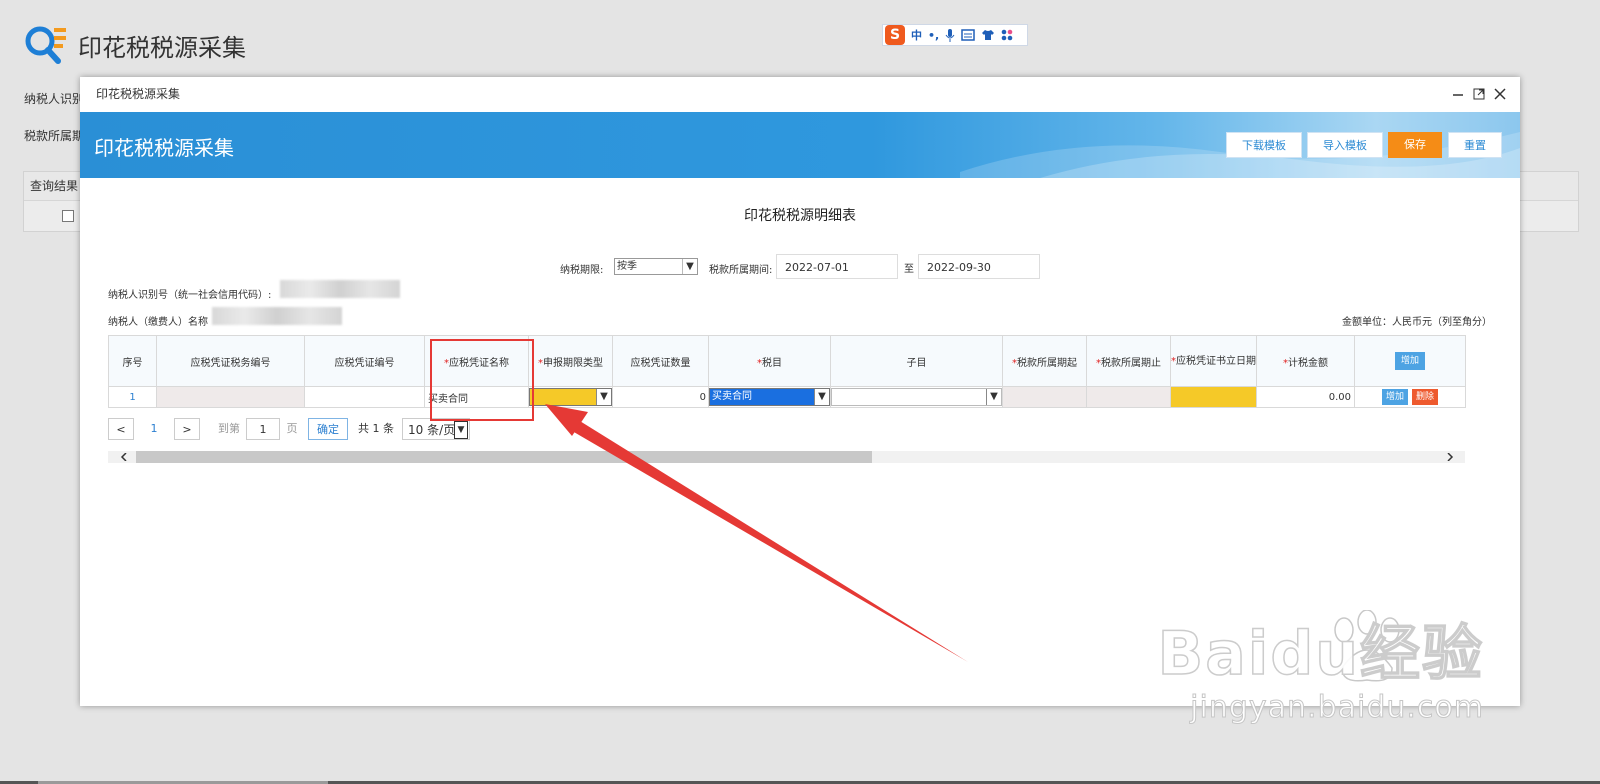 The image size is (1600, 784). What do you see at coordinates (1320, 654) in the screenshot?
I see `watermark-brand: Baidu经验` at bounding box center [1320, 654].